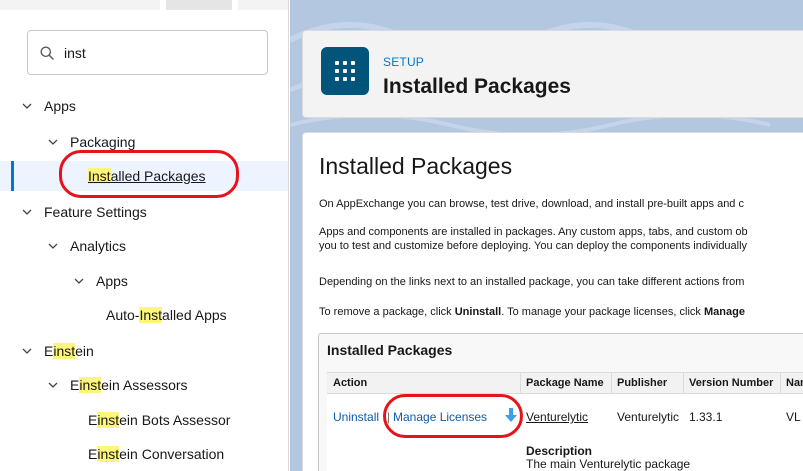 The image size is (803, 471). What do you see at coordinates (345, 71) in the screenshot?
I see `setup-app-icon` at bounding box center [345, 71].